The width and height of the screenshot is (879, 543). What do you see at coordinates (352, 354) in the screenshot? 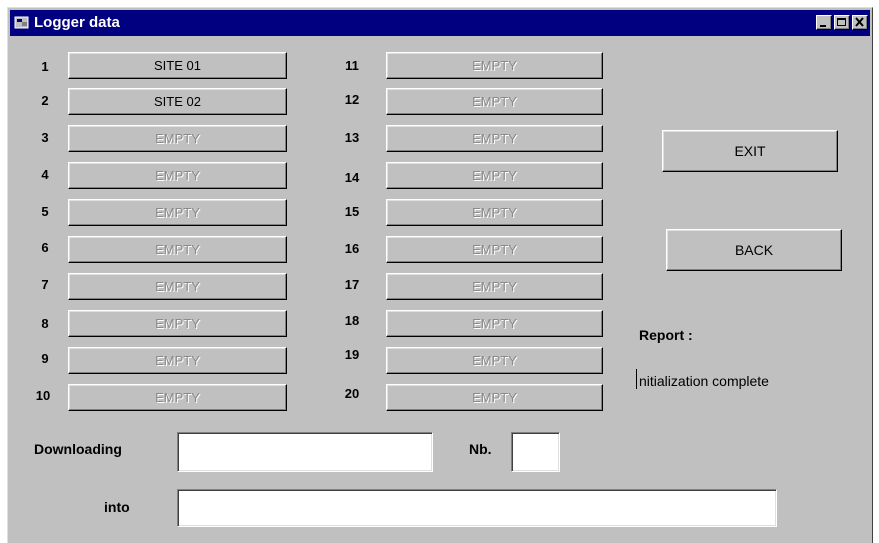
I see `site-number: 19` at bounding box center [352, 354].